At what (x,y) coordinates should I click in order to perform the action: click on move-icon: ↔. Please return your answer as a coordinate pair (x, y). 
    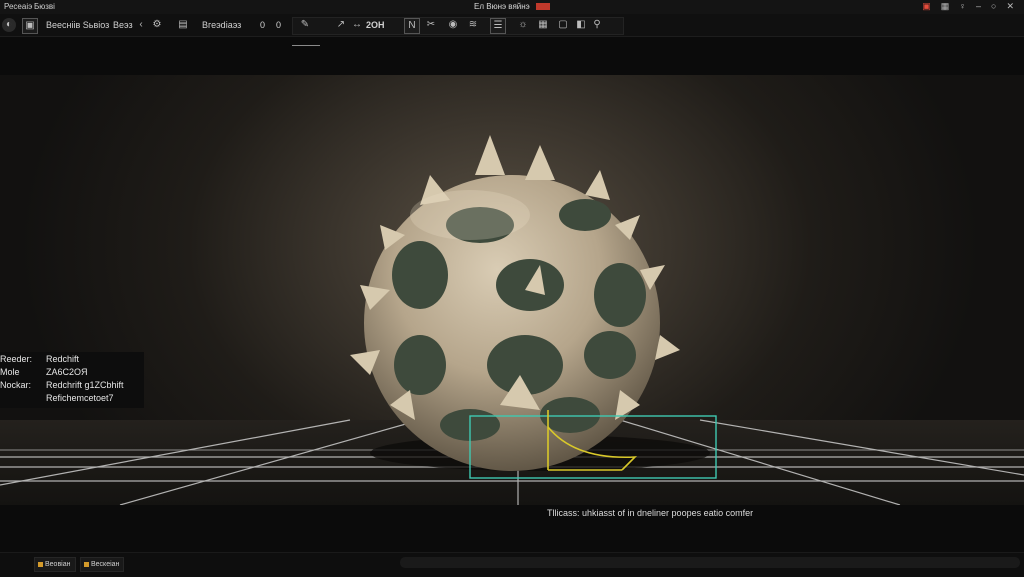
    Looking at the image, I should click on (357, 25).